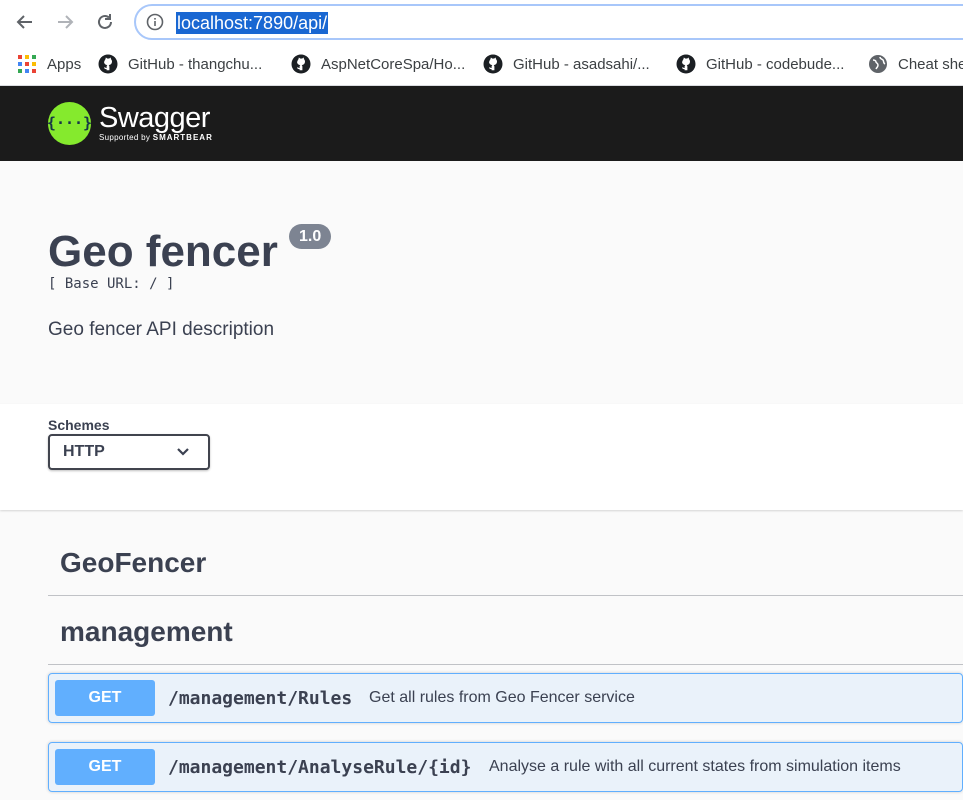 This screenshot has height=800, width=963. I want to click on swagger-logo-title: Swagger, so click(154, 118).